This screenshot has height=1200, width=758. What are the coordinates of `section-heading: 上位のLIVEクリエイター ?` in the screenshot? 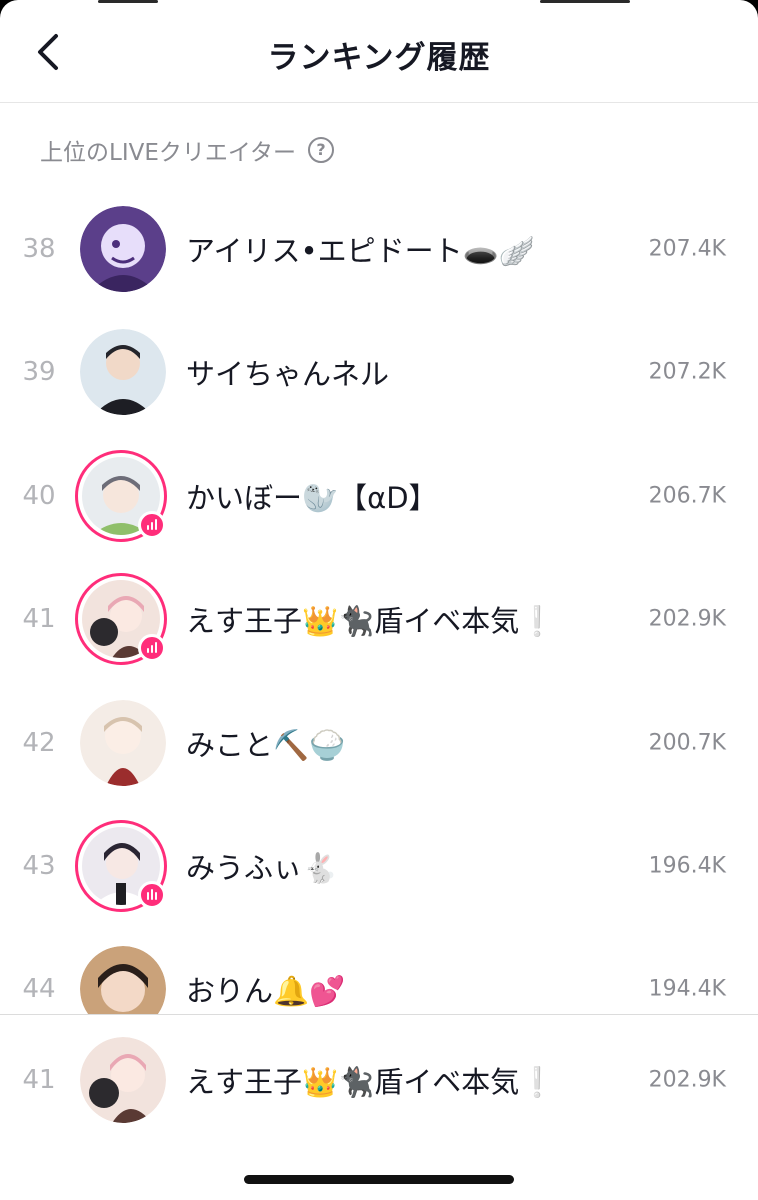 It's located at (187, 150).